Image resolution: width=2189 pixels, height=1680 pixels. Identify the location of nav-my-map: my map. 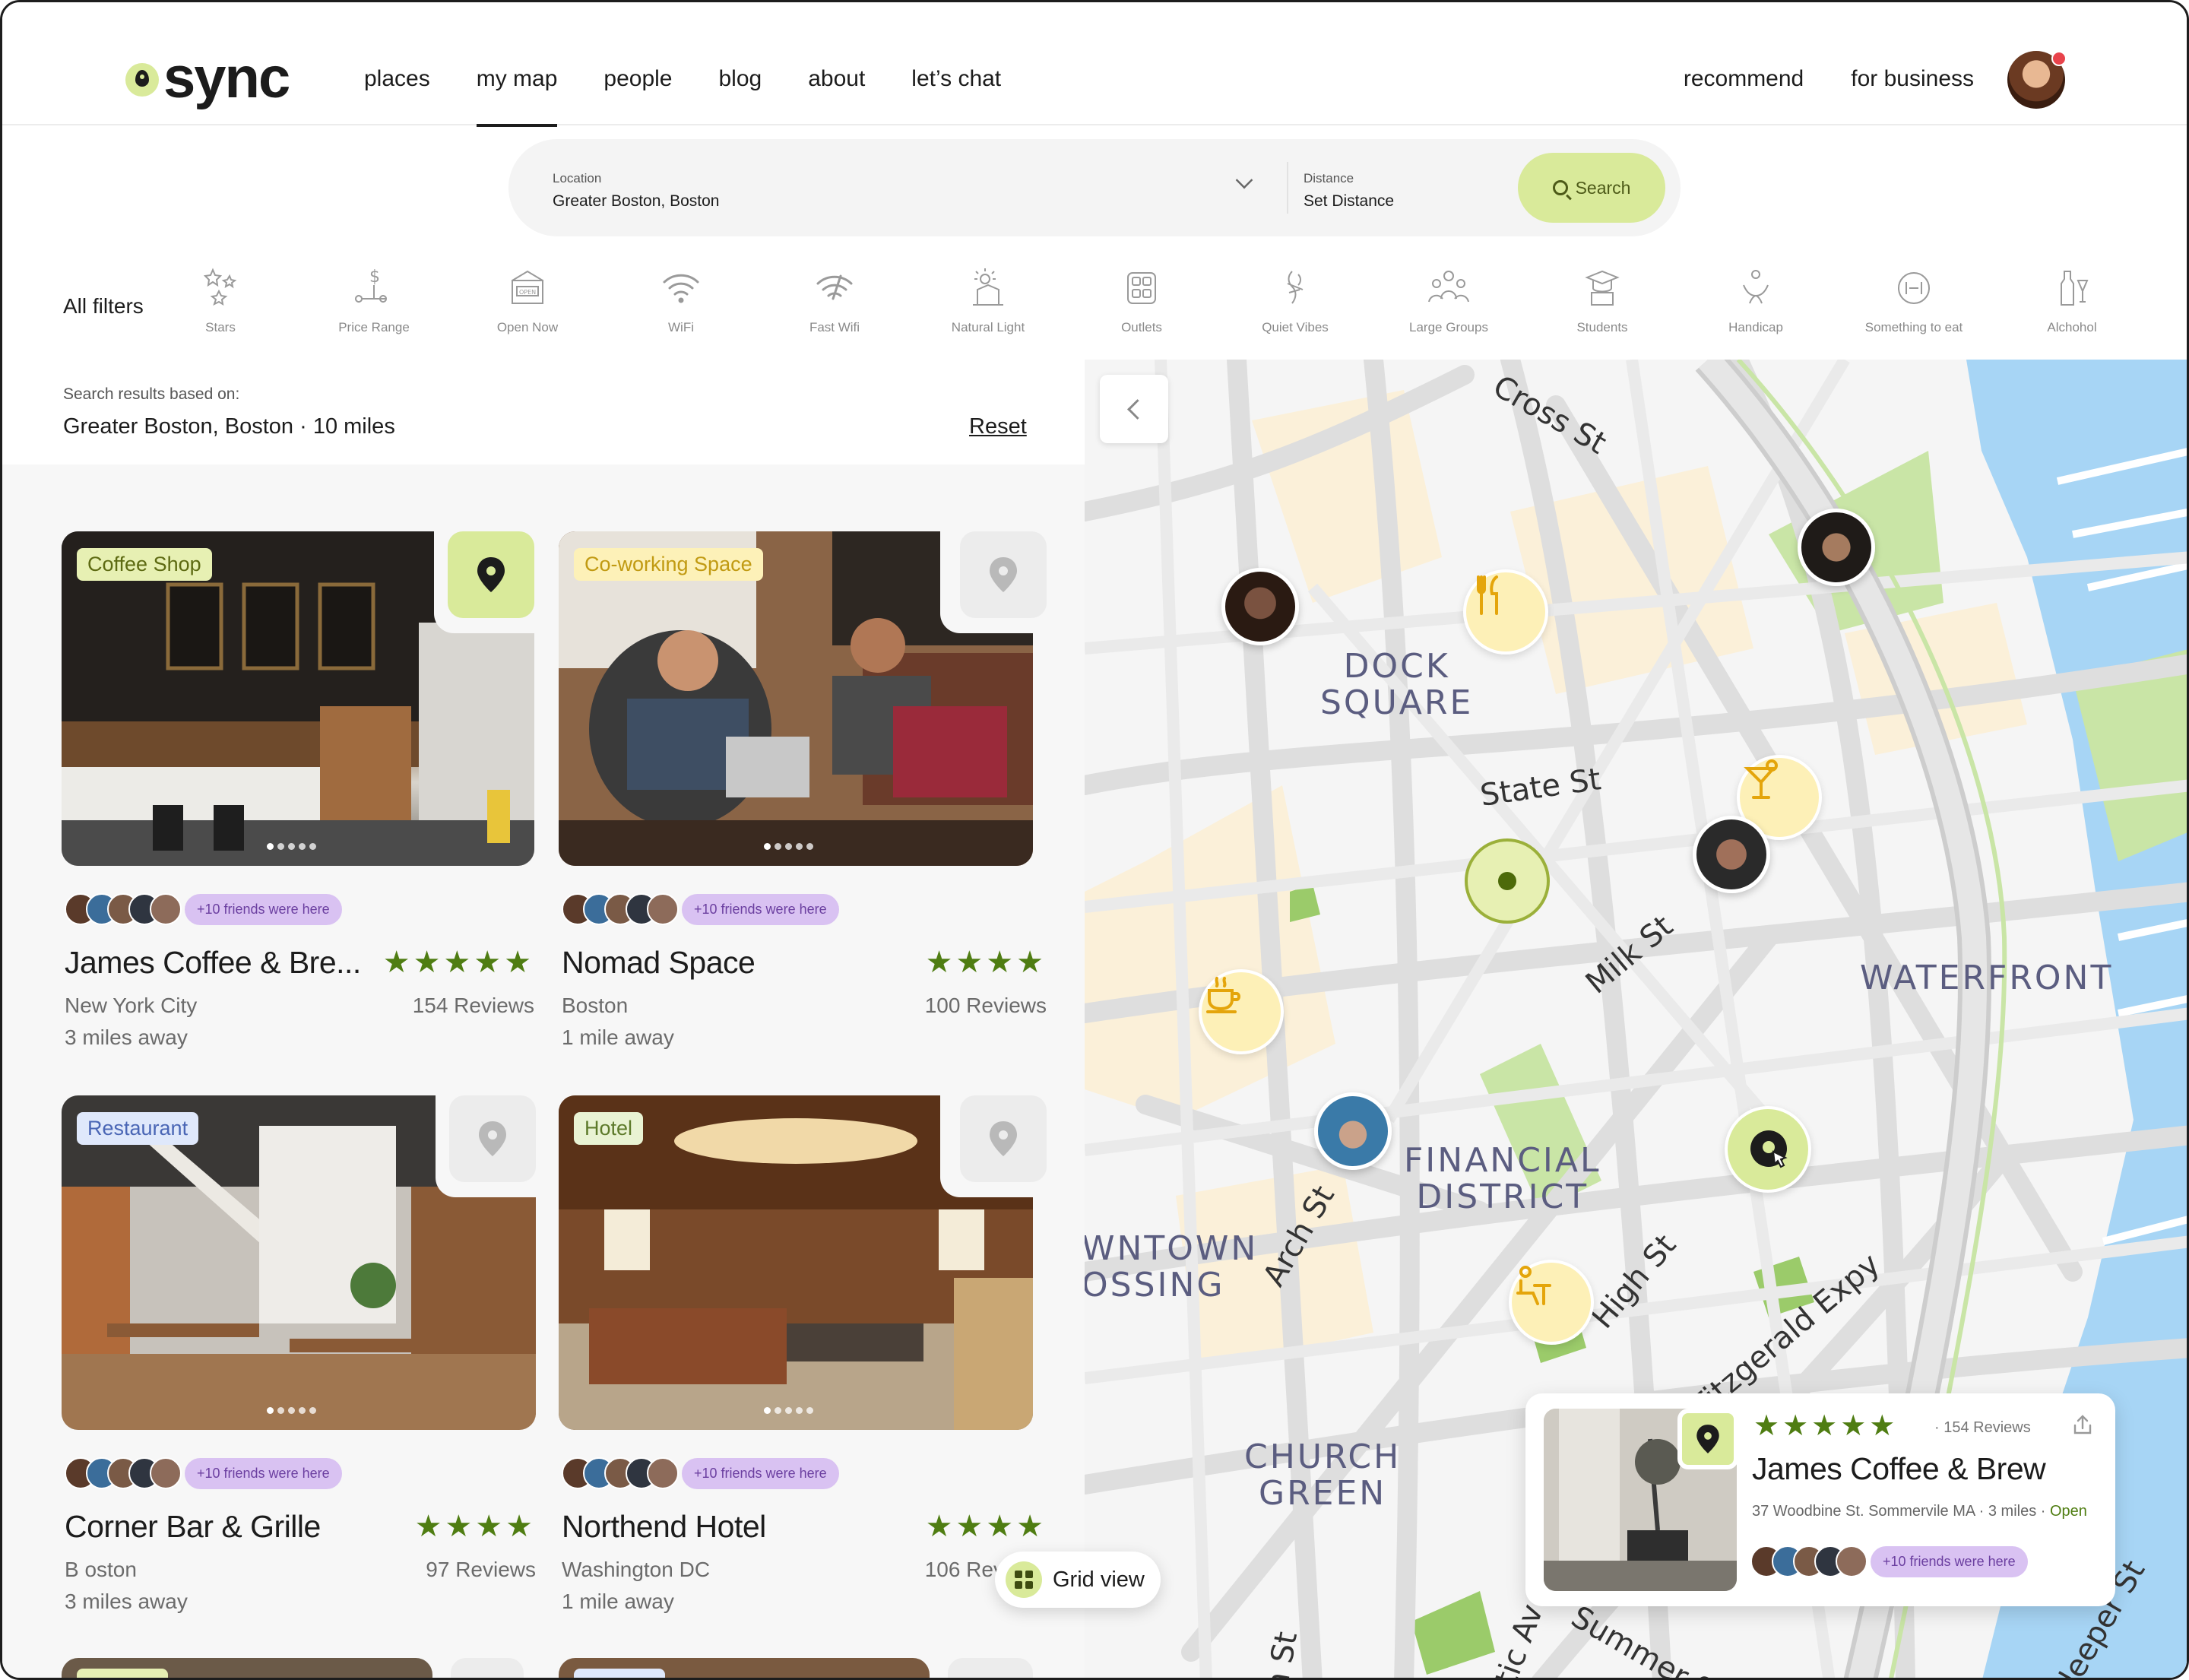
(516, 96).